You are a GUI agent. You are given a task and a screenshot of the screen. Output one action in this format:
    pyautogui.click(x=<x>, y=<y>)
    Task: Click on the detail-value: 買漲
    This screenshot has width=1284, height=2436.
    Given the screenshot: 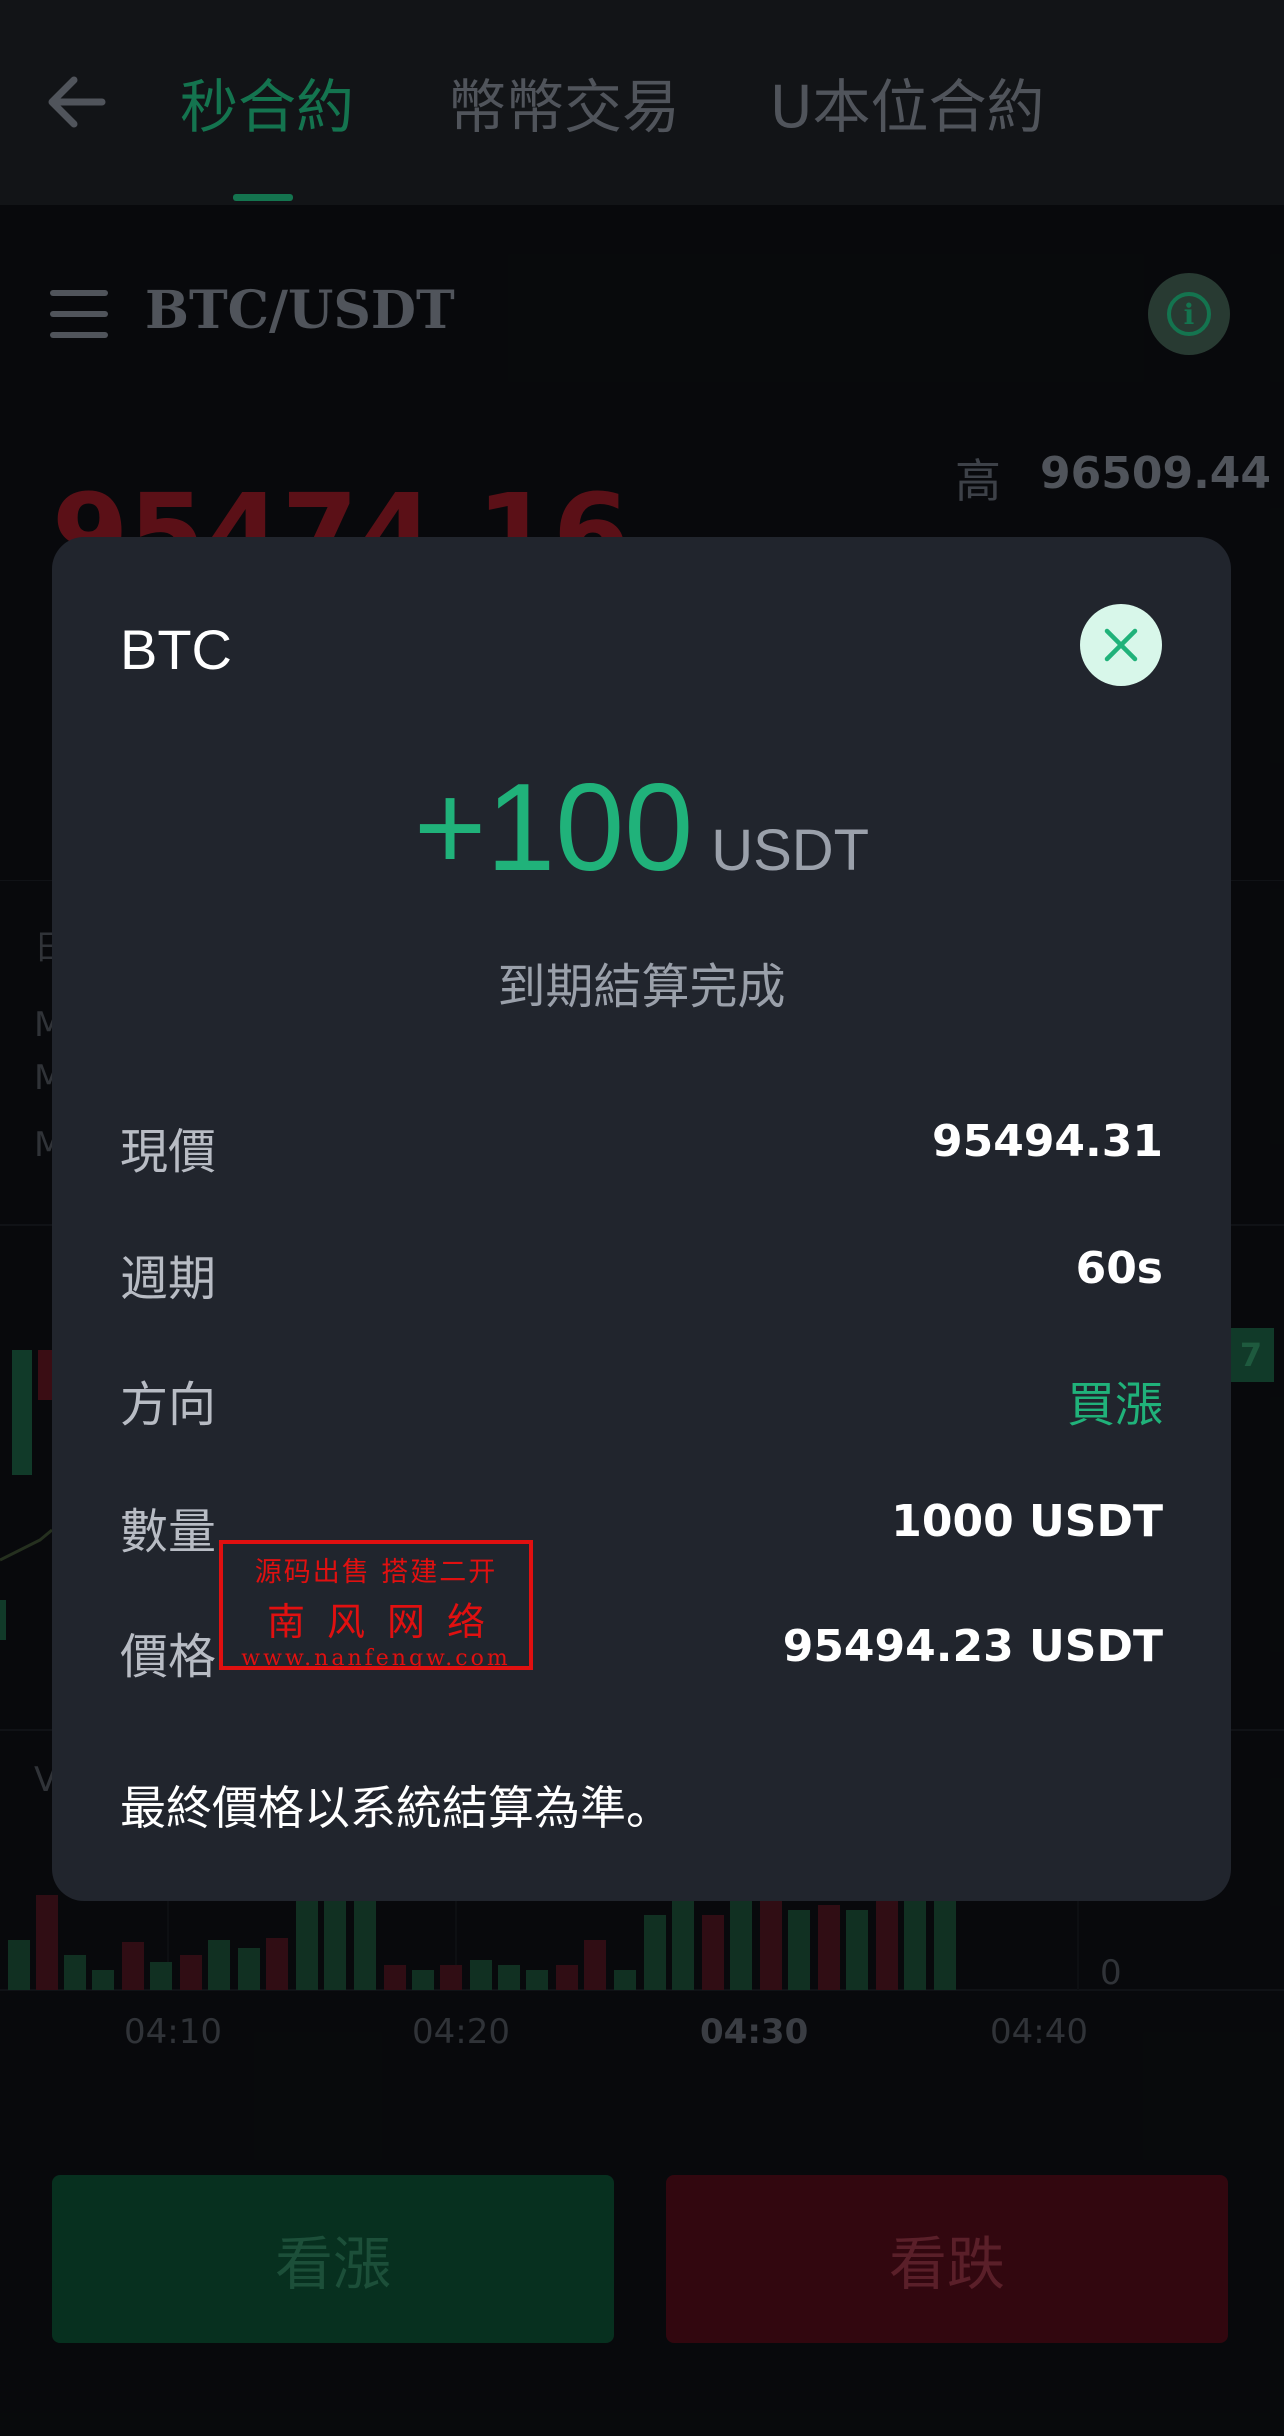 What is the action you would take?
    pyautogui.click(x=1114, y=1405)
    